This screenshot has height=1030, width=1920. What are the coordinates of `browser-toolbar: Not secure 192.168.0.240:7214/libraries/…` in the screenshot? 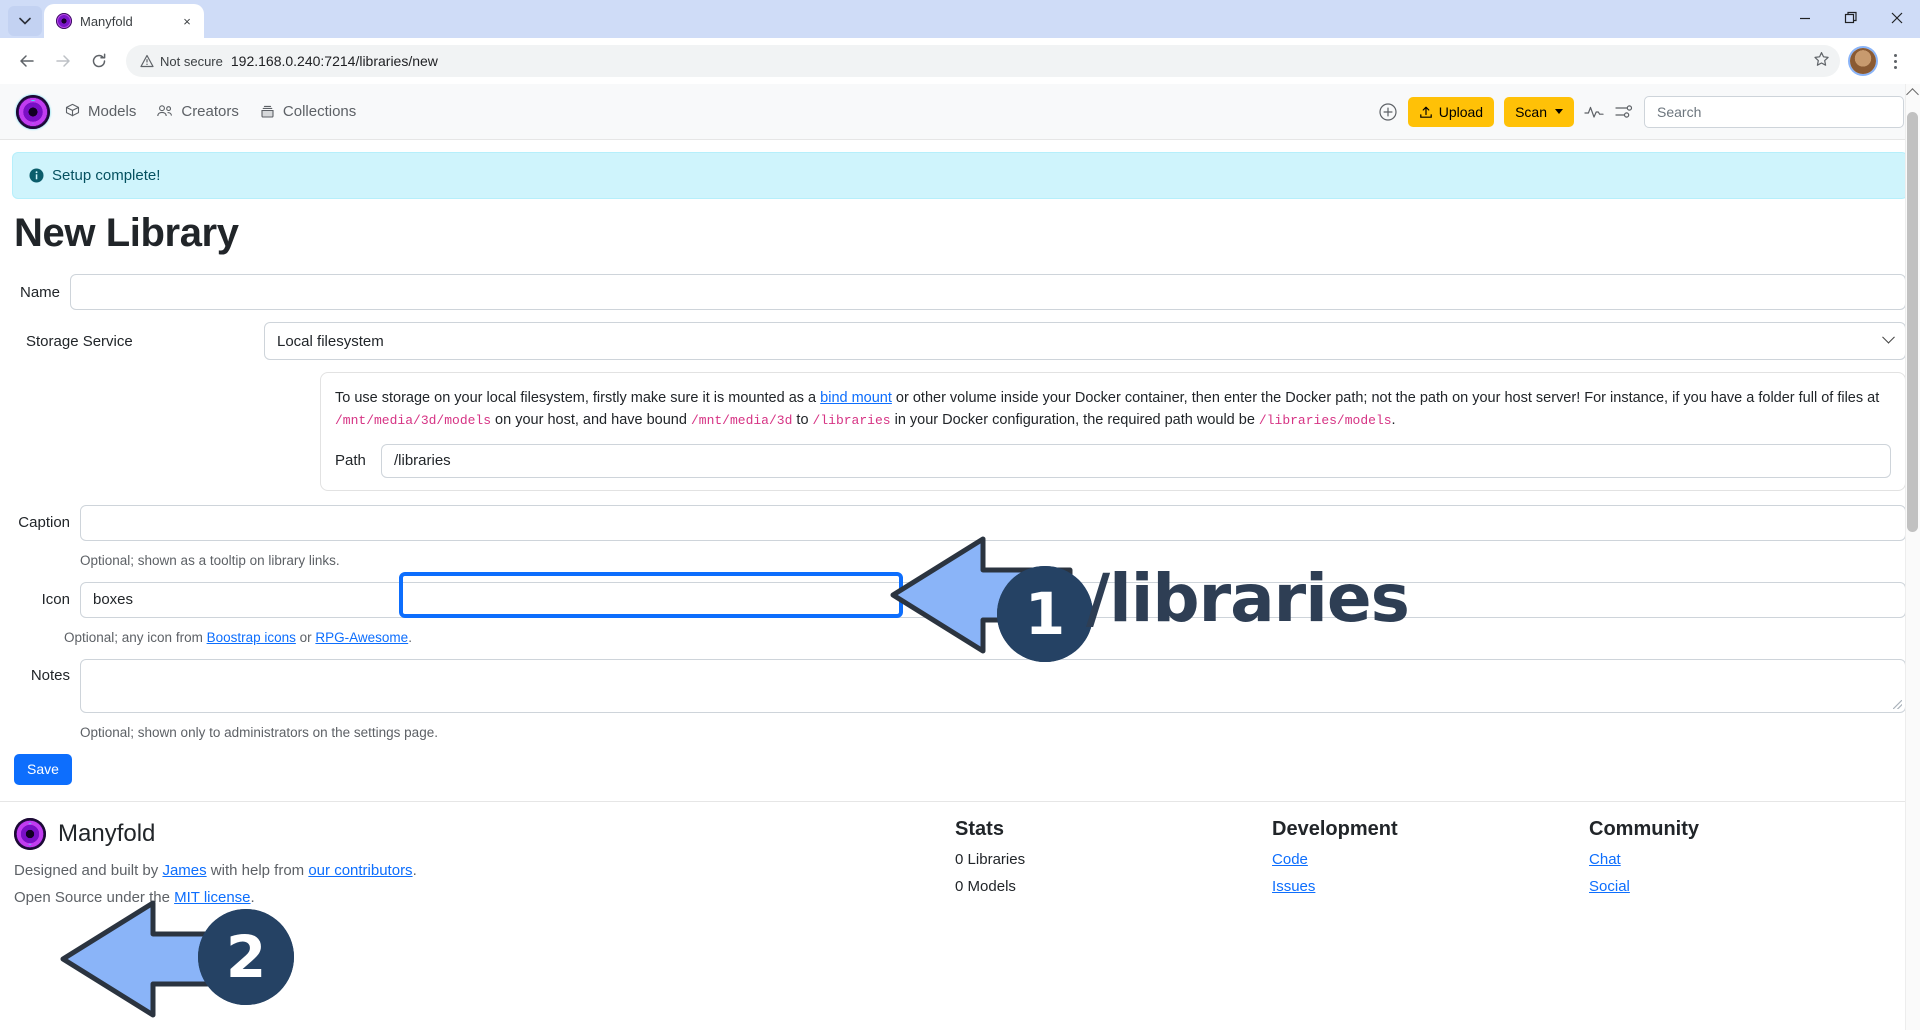 It's located at (960, 61).